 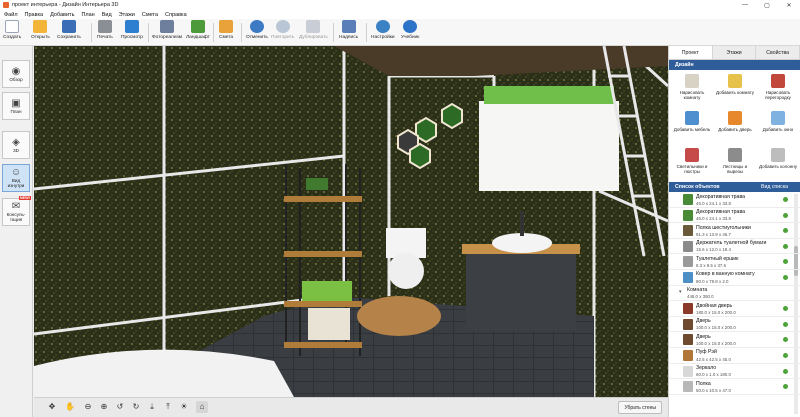 I want to click on draw-room-button: Нарисовать комнату, so click(x=692, y=89).